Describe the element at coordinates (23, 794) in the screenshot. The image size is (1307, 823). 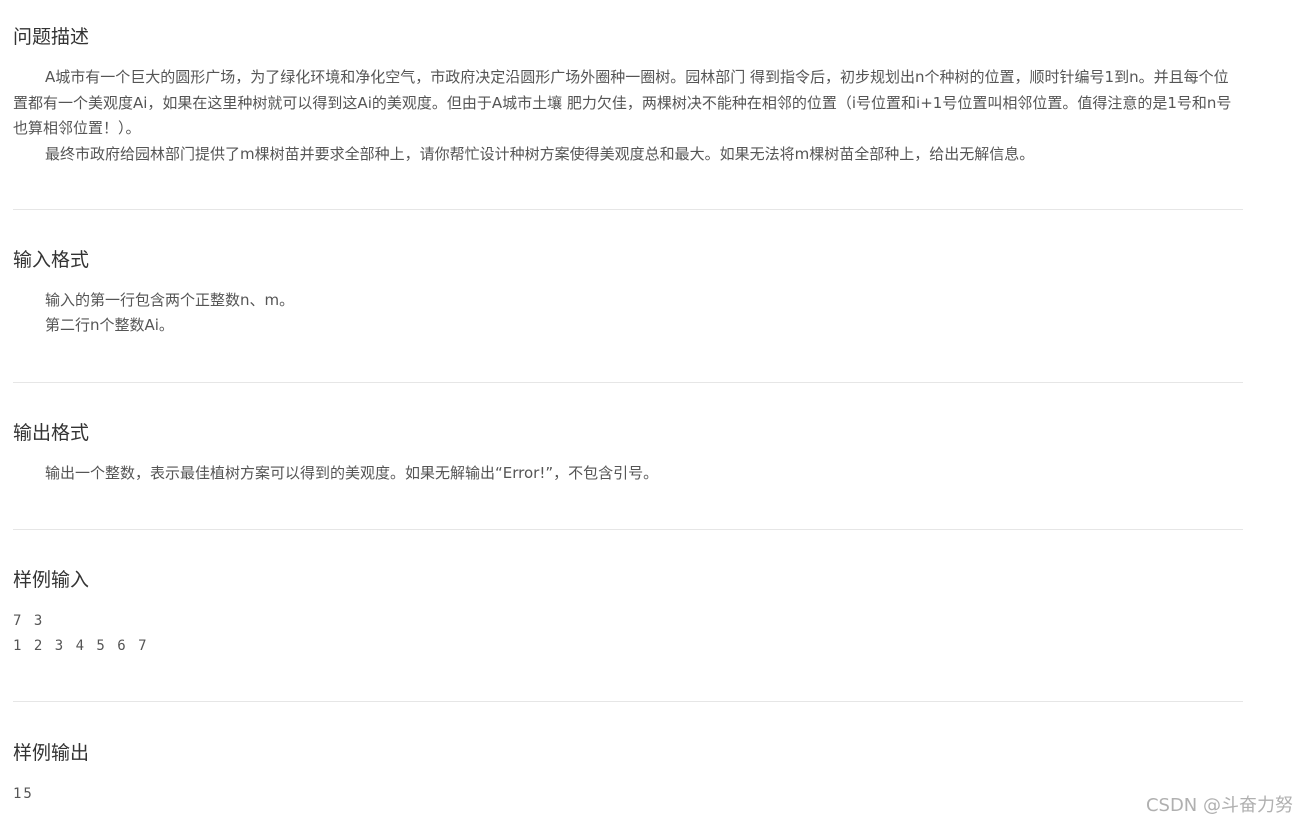
I see `sample-output-line-1: 15` at that location.